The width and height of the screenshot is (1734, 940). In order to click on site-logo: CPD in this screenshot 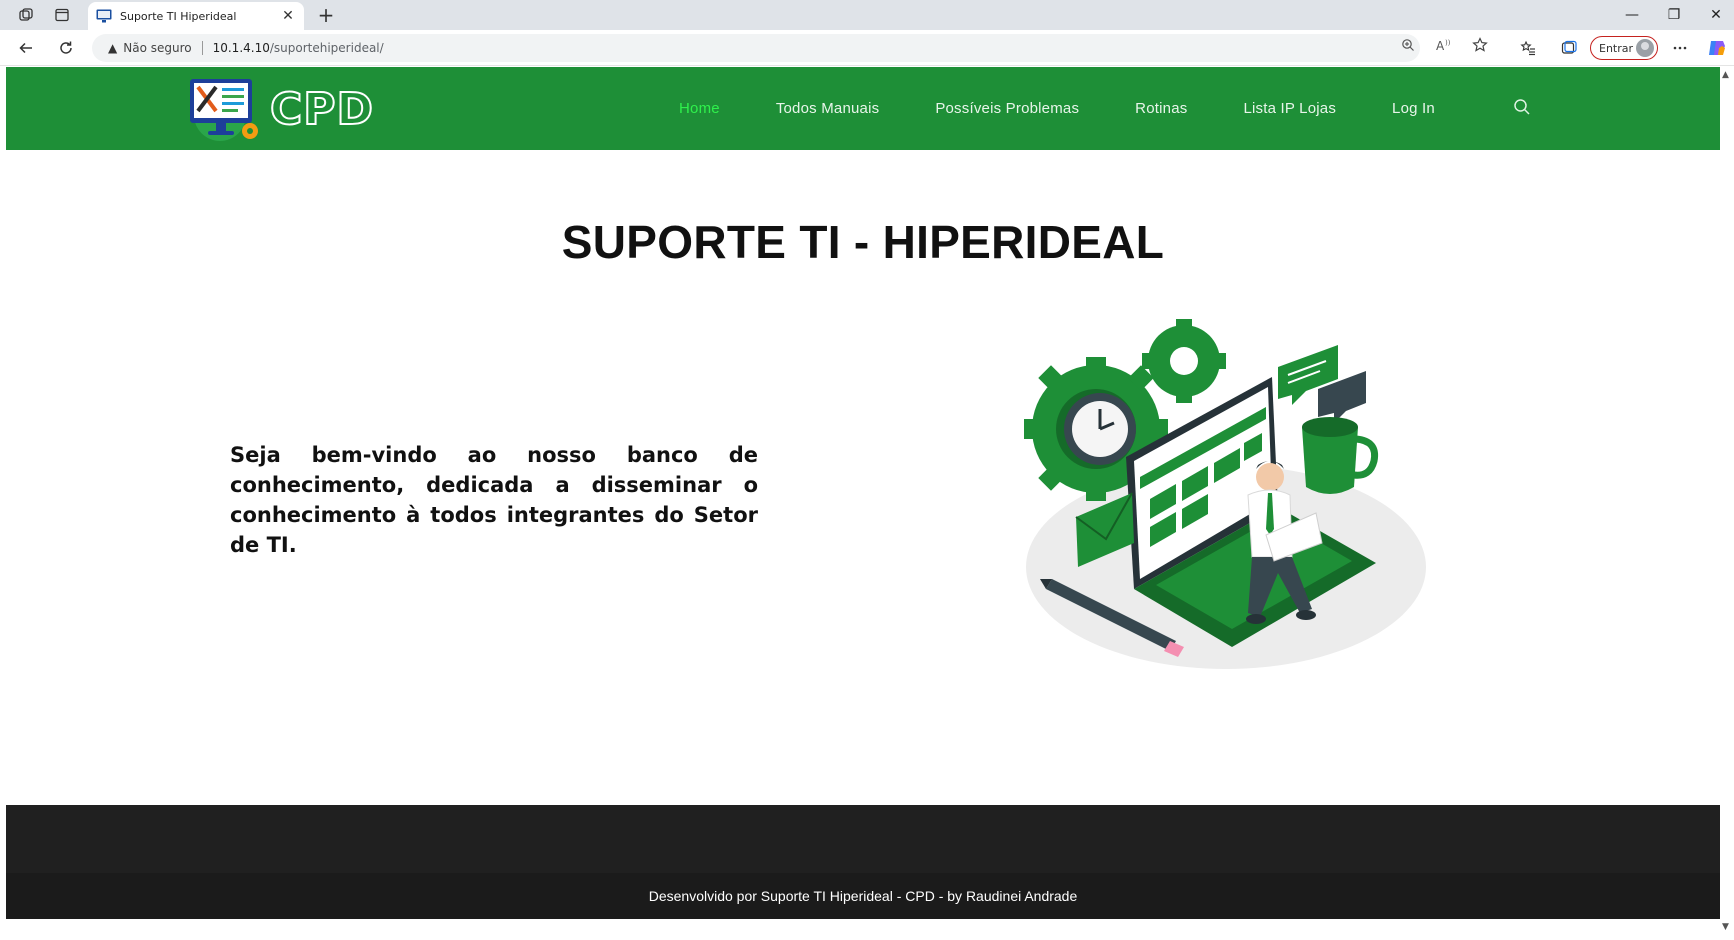, I will do `click(291, 109)`.